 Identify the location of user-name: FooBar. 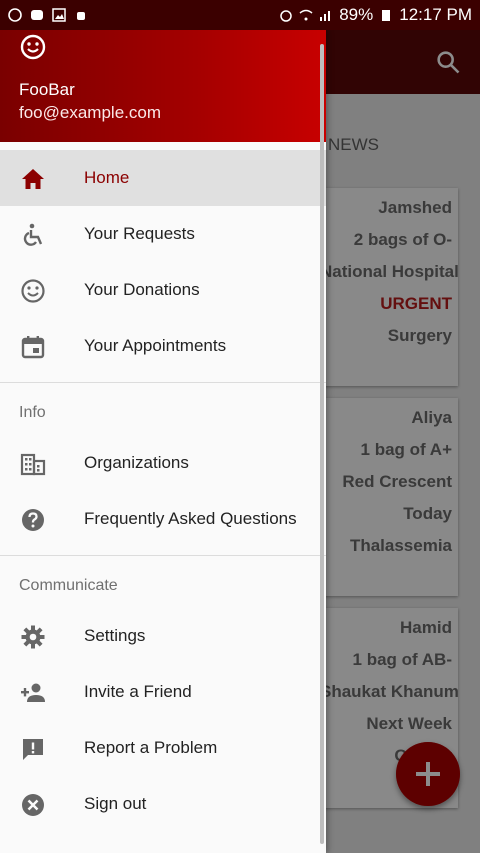
(47, 89).